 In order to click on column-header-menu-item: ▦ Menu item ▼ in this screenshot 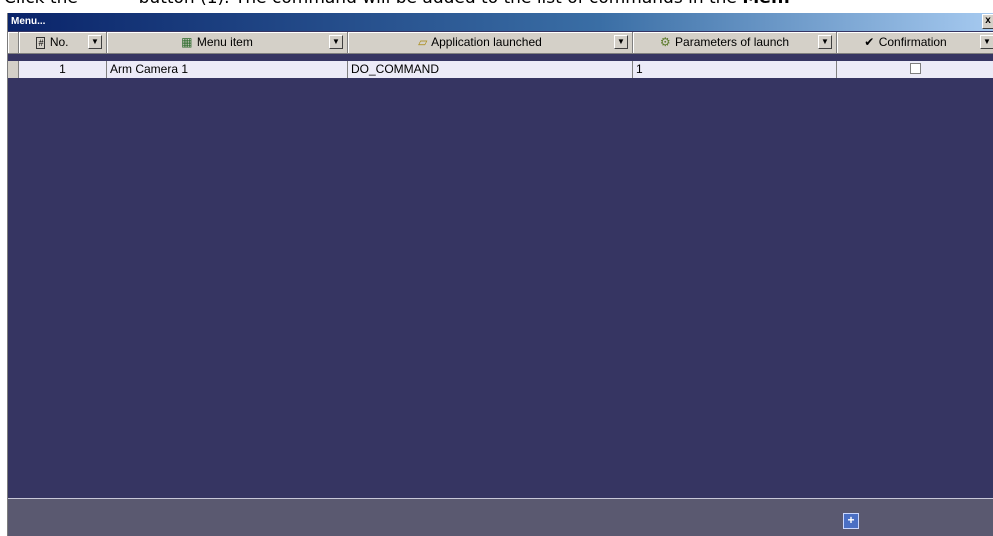, I will do `click(227, 42)`.